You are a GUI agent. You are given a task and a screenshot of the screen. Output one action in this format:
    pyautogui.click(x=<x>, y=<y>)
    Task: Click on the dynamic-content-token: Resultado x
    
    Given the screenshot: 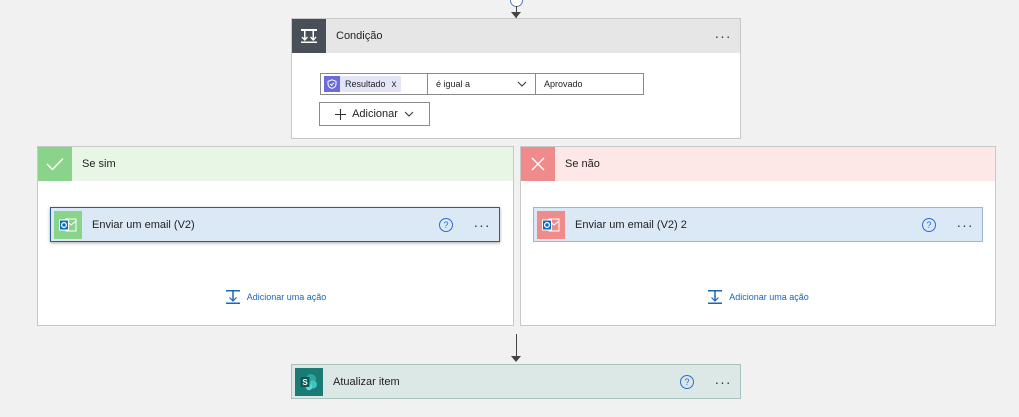 What is the action you would take?
    pyautogui.click(x=362, y=84)
    